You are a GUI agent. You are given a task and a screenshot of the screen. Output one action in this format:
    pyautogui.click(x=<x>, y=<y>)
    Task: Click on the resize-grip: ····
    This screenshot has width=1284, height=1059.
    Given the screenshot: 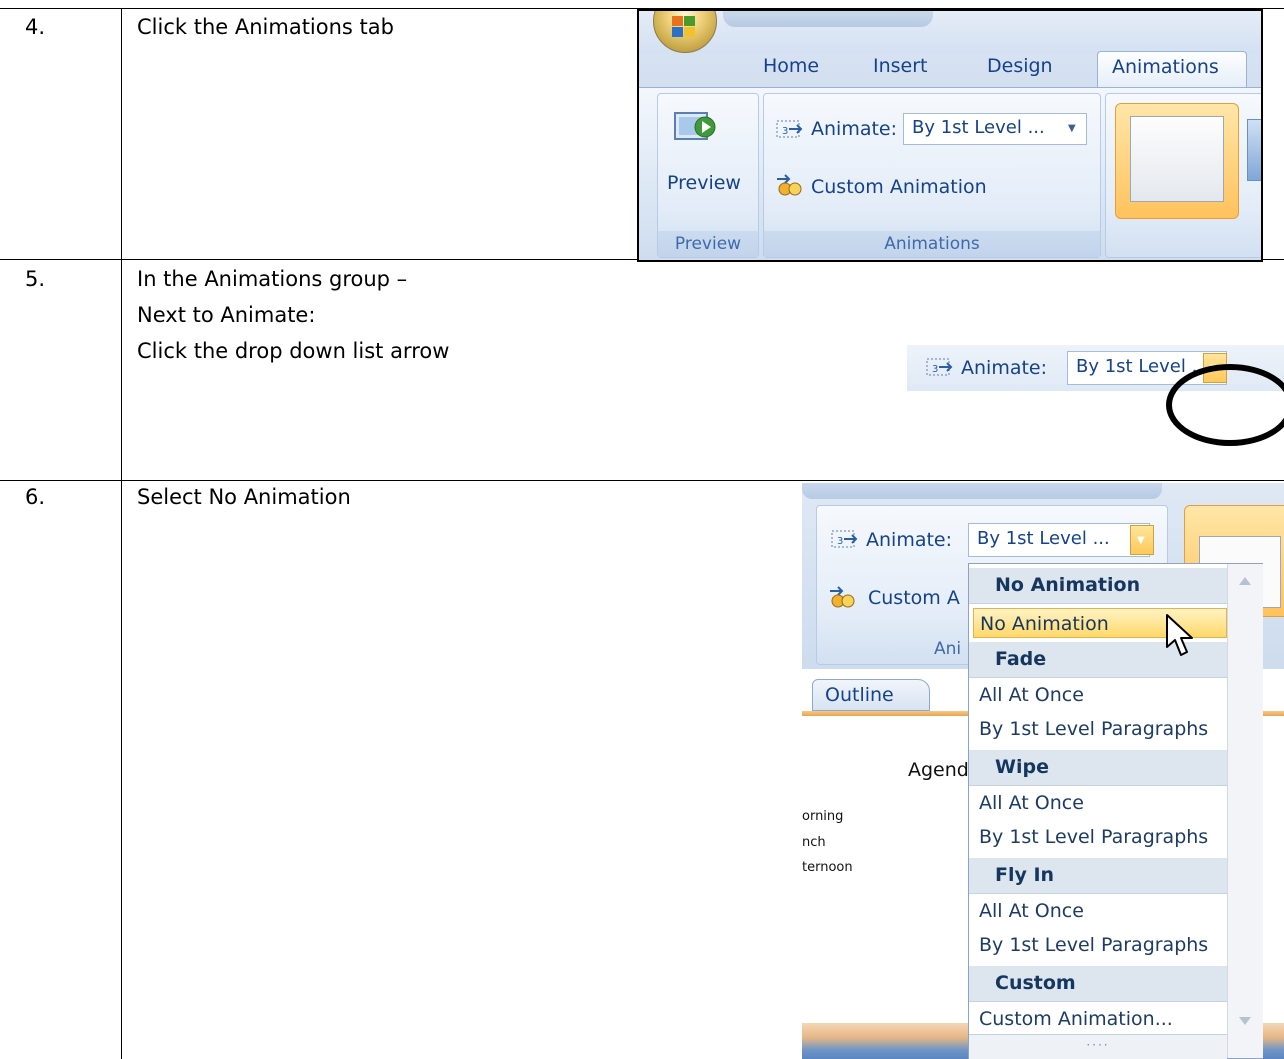 What is the action you would take?
    pyautogui.click(x=1098, y=1046)
    